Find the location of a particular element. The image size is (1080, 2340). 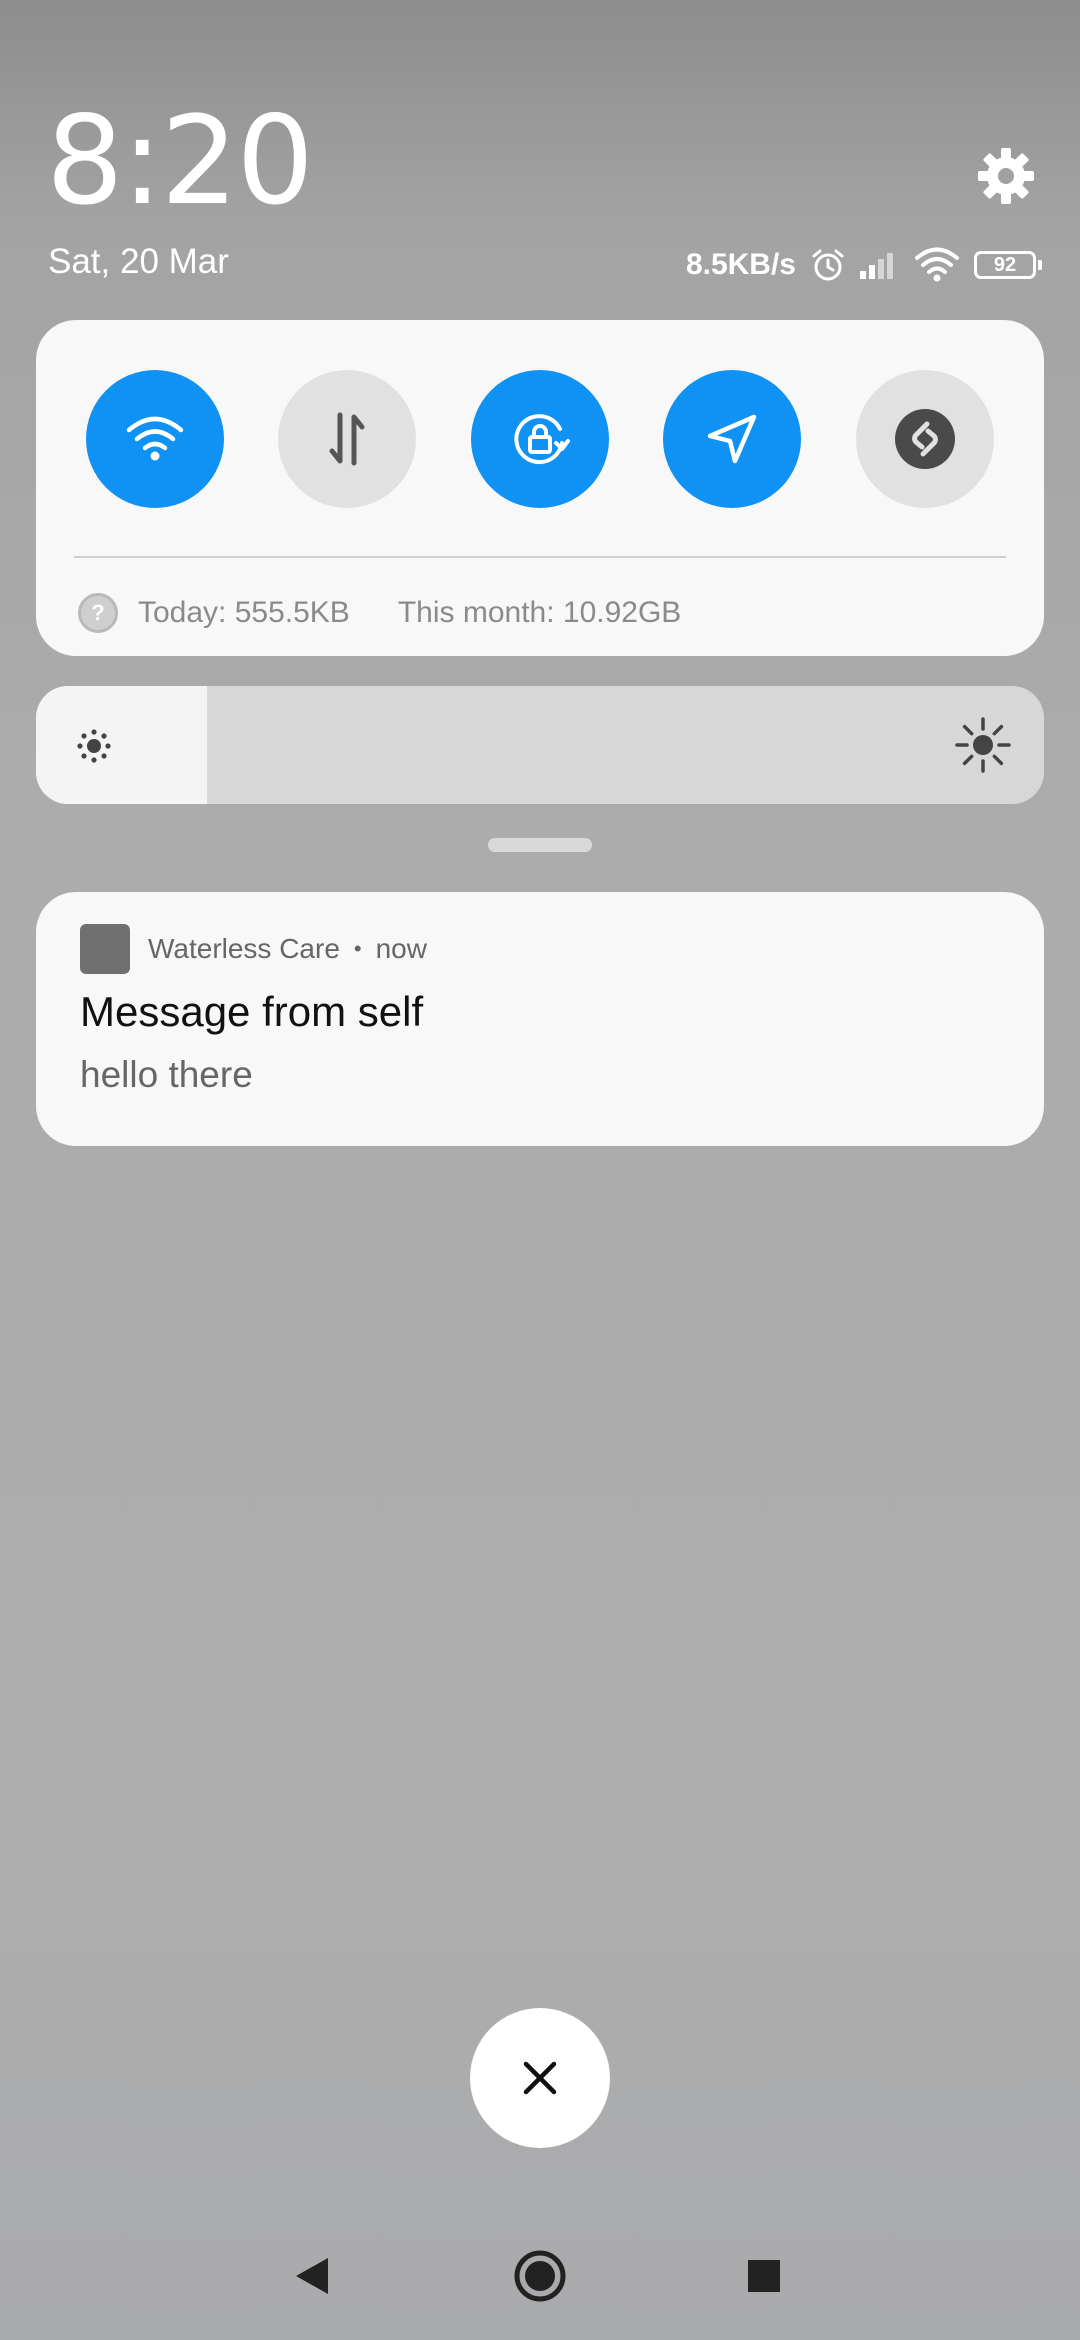

back-icon is located at coordinates (312, 2276).